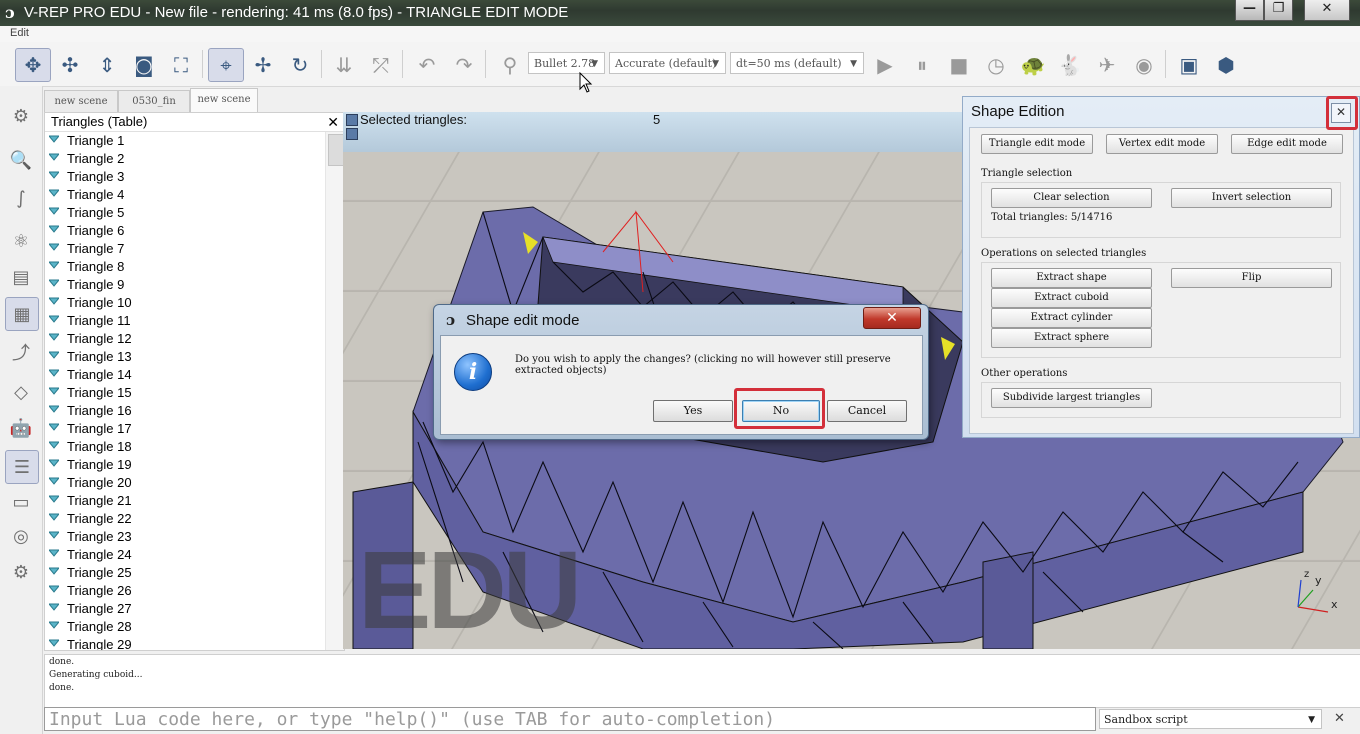  Describe the element at coordinates (90, 573) in the screenshot. I see `triangle-list-item: Triangle 25` at that location.